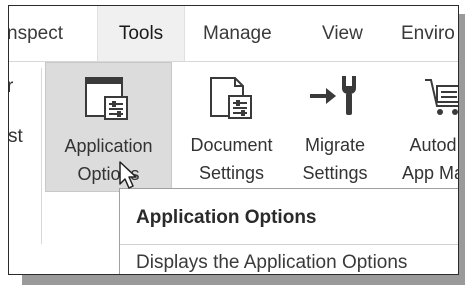  Describe the element at coordinates (36, 33) in the screenshot. I see `tab-inspect: nspect` at that location.